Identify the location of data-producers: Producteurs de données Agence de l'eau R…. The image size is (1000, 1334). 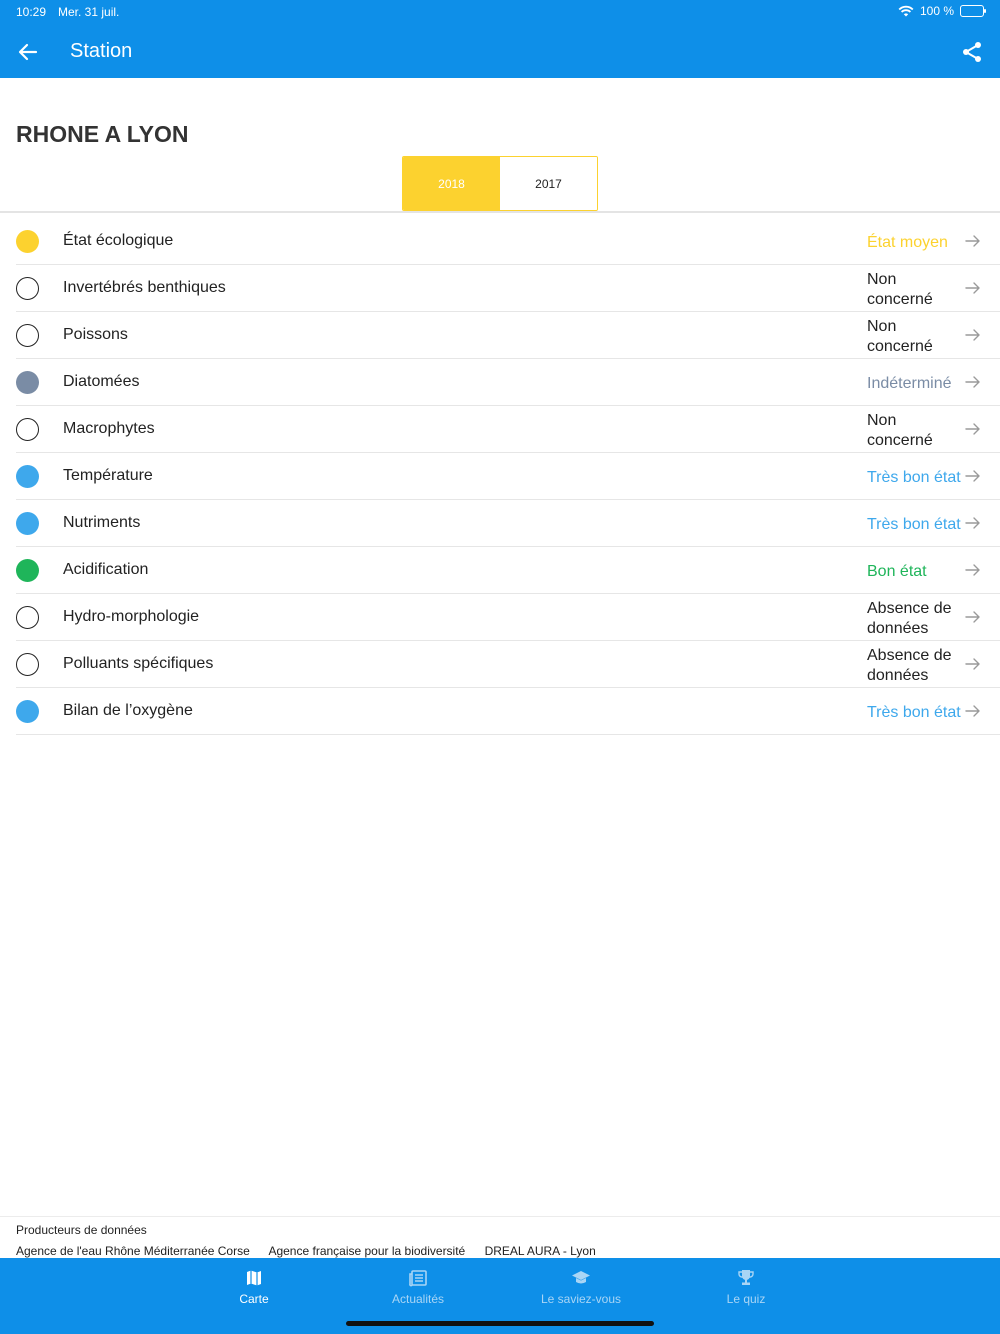
(500, 1237).